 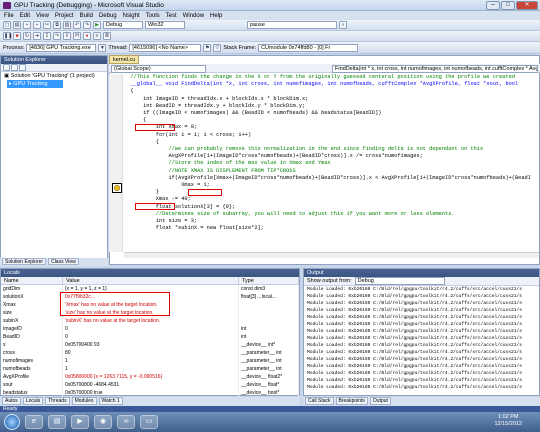 What do you see at coordinates (57, 25) in the screenshot?
I see `copy-icon: ⧉` at bounding box center [57, 25].